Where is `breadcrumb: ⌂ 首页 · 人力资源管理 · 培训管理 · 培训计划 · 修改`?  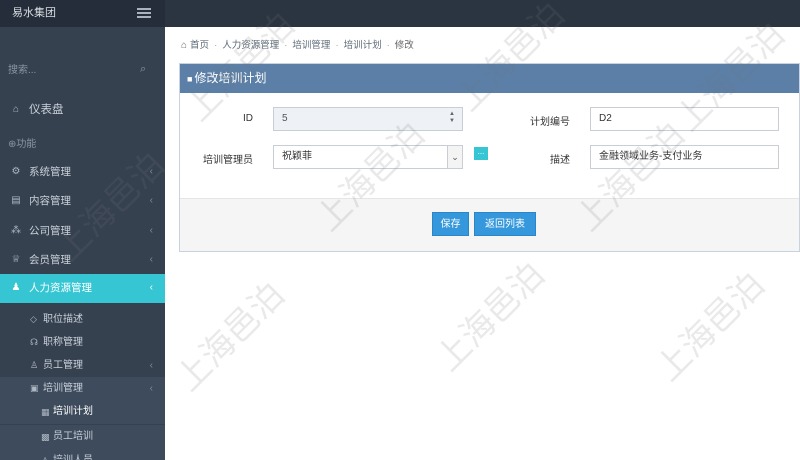 breadcrumb: ⌂ 首页 · 人力资源管理 · 培训管理 · 培训计划 · 修改 is located at coordinates (297, 46).